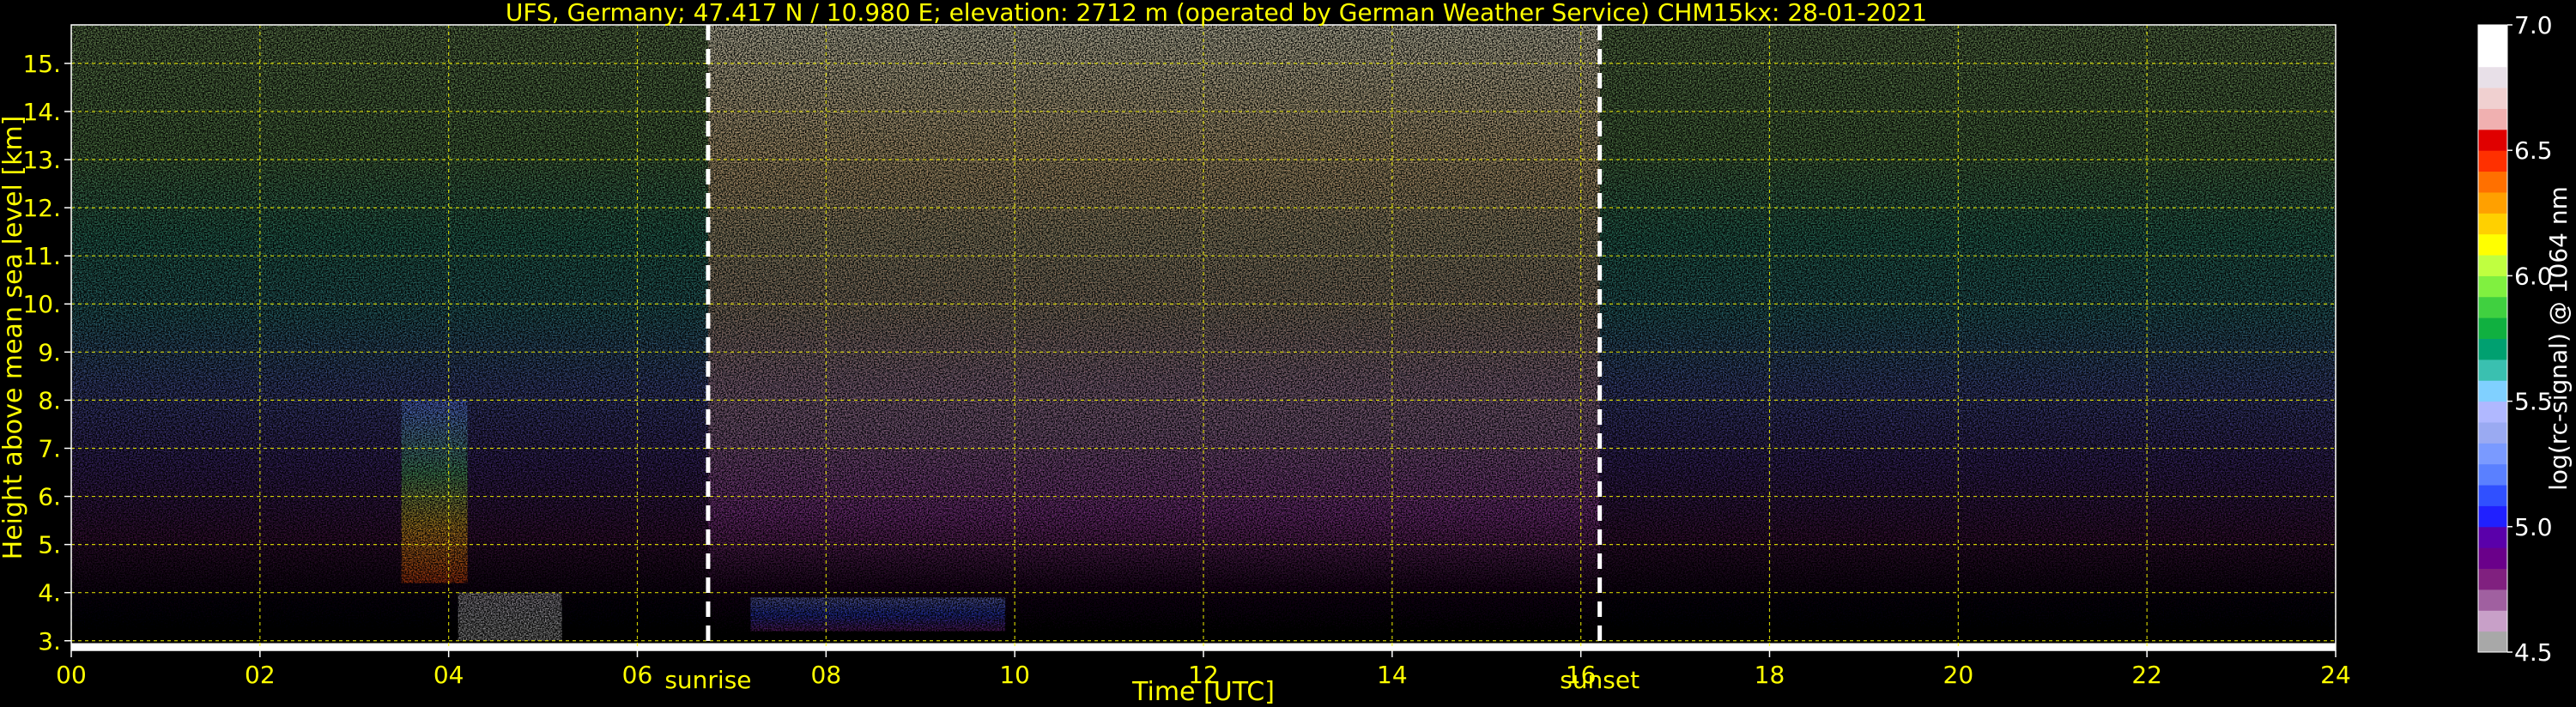 This screenshot has width=2576, height=707. Describe the element at coordinates (2558, 338) in the screenshot. I see `colorbar-label: log(rc-signal) @ 1064 nm` at that location.